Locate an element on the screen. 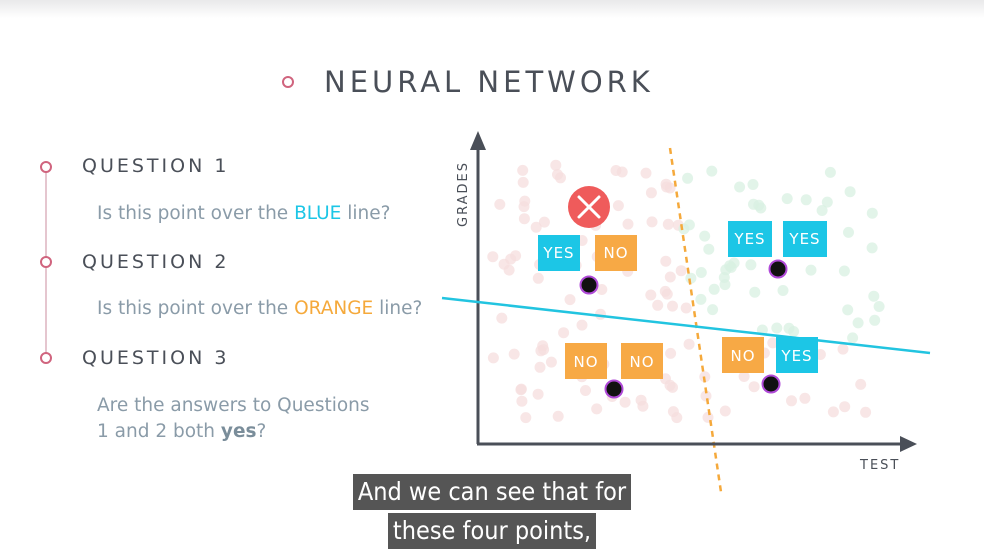 The width and height of the screenshot is (984, 550). answer-group-1: YES NO is located at coordinates (587, 265).